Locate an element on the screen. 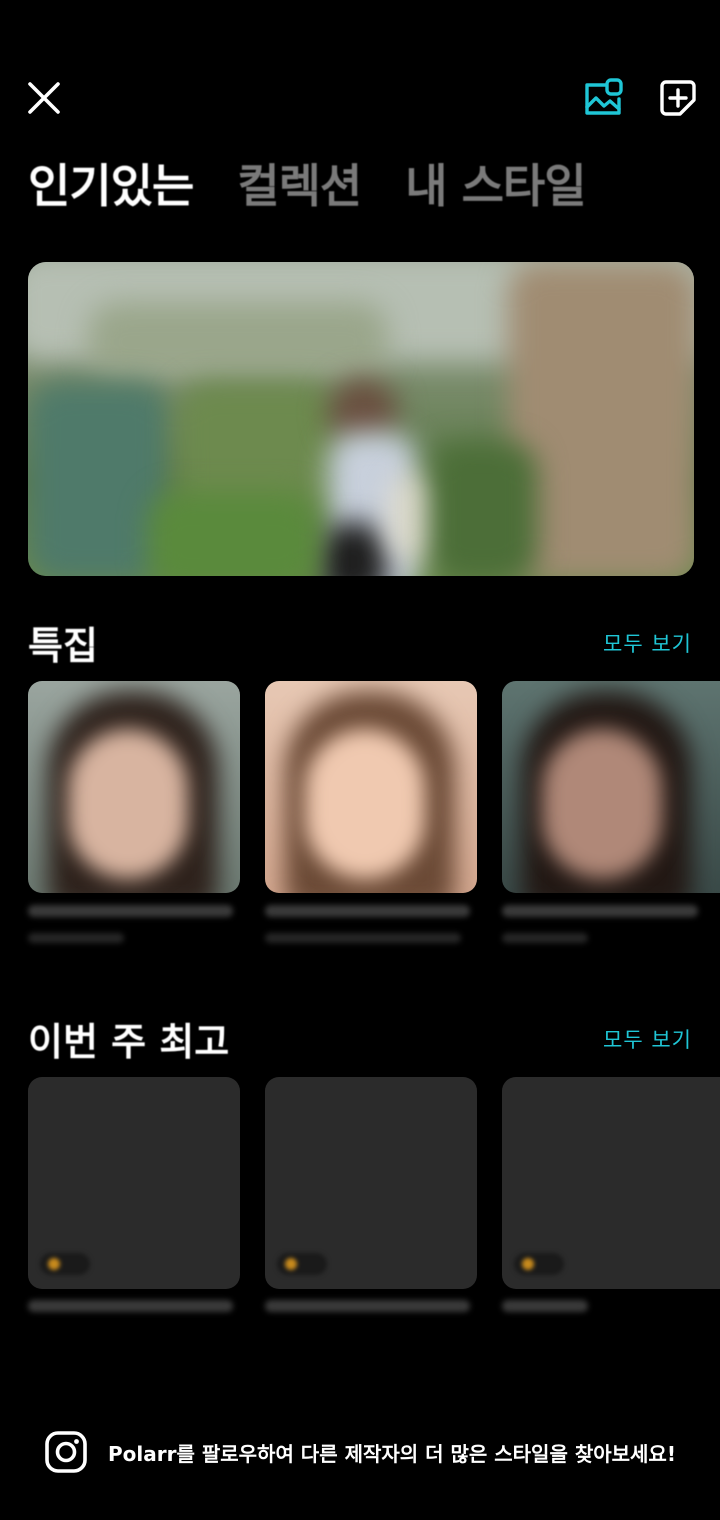 This screenshot has height=1520, width=720. tab-popular: 인기있는 is located at coordinates (111, 183).